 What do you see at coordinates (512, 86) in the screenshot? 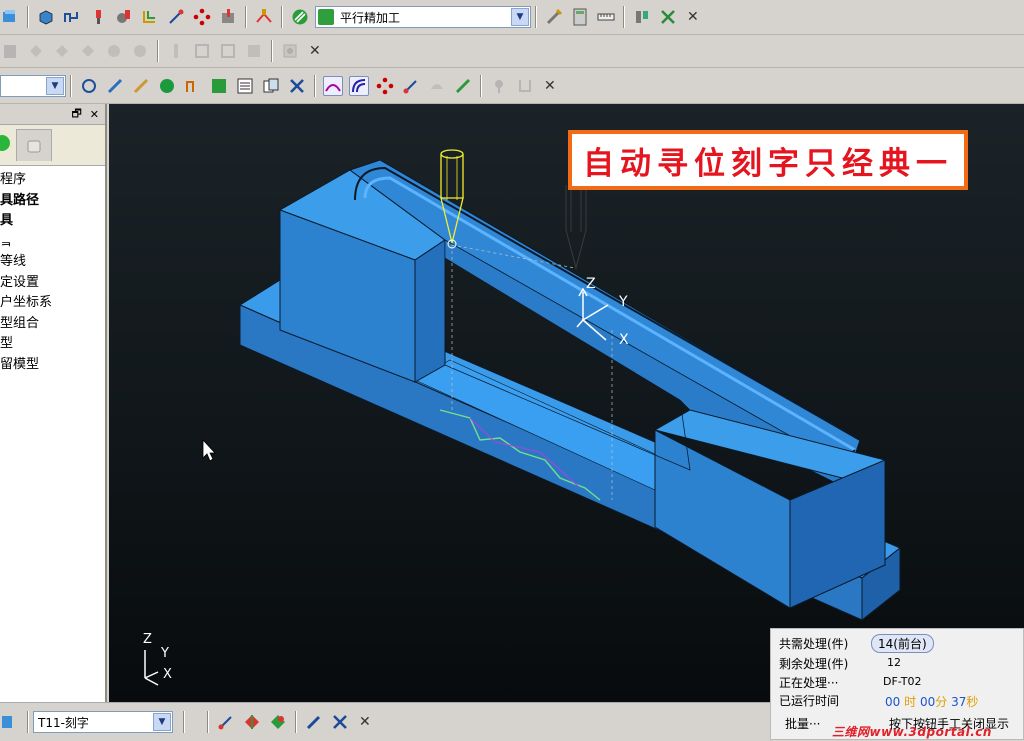
I see `toolbar-row-3: ▼ ✕` at bounding box center [512, 86].